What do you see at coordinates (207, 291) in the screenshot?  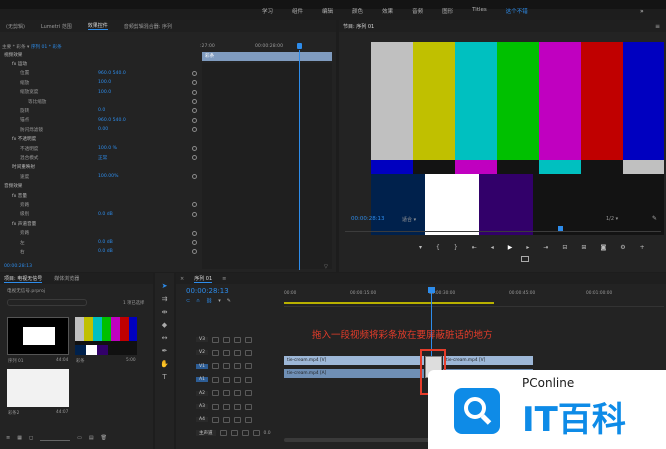 I see `timeline-timecode: 00:00:28:13` at bounding box center [207, 291].